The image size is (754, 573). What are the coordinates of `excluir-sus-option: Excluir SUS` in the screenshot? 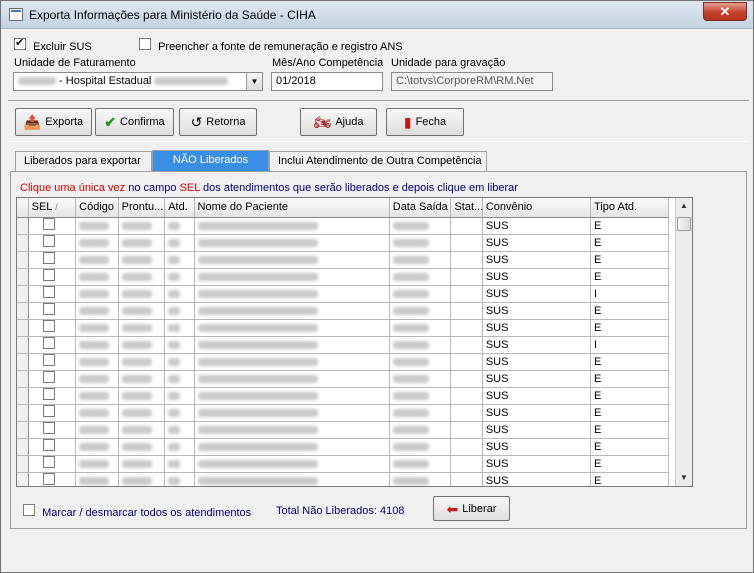 It's located at (53, 44).